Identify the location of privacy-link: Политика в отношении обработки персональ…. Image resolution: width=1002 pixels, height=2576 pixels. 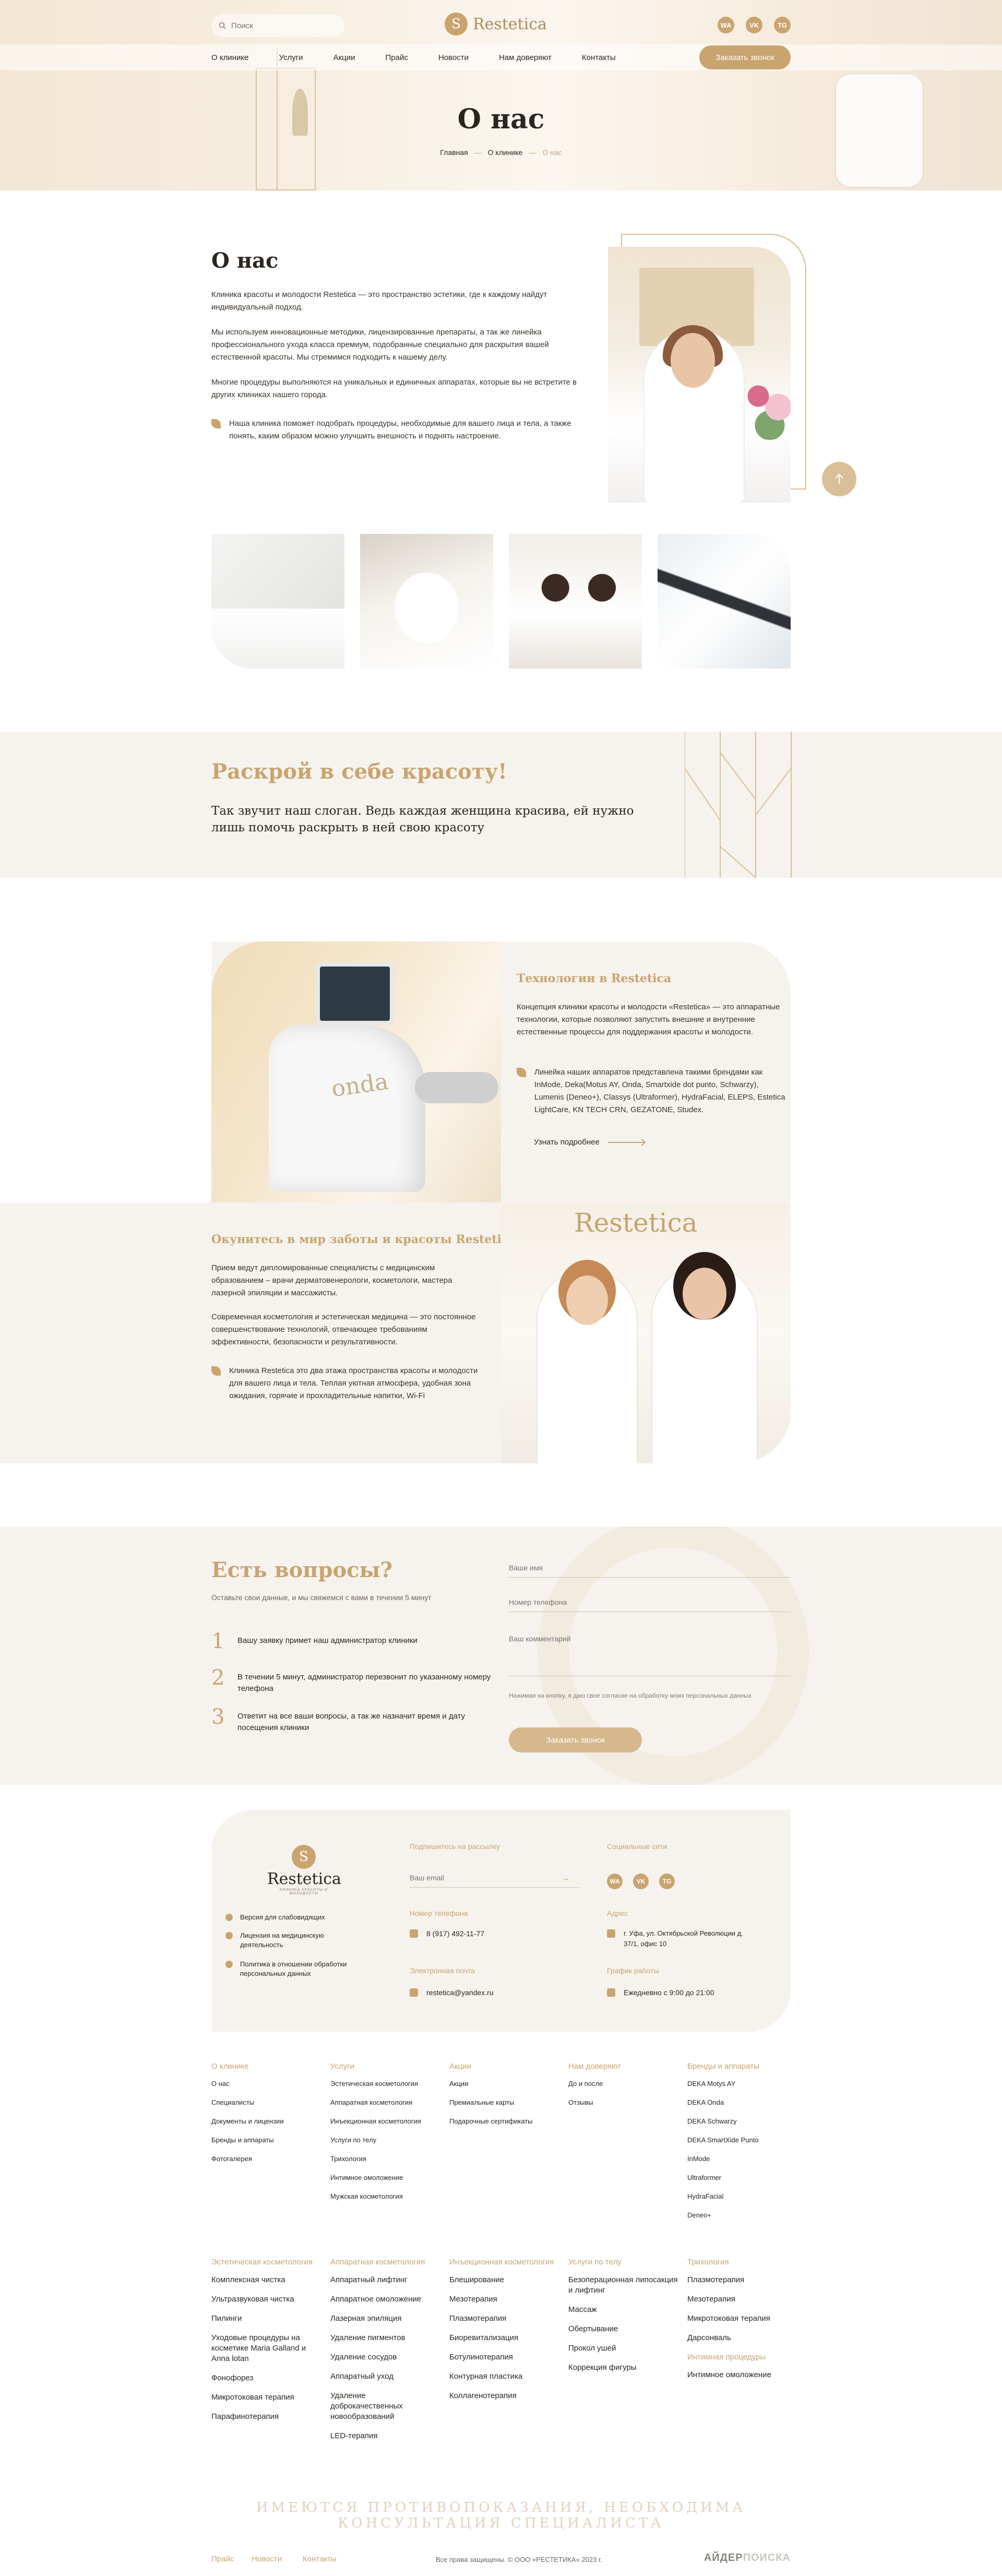
(295, 1969).